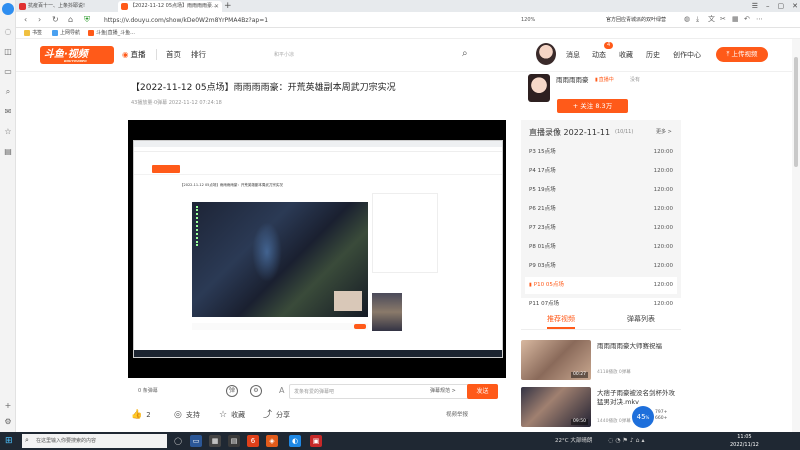 This screenshot has width=800, height=450. Describe the element at coordinates (636, 20) in the screenshot. I see `address-promo: 官方回应青城派的双叶绿营` at that location.